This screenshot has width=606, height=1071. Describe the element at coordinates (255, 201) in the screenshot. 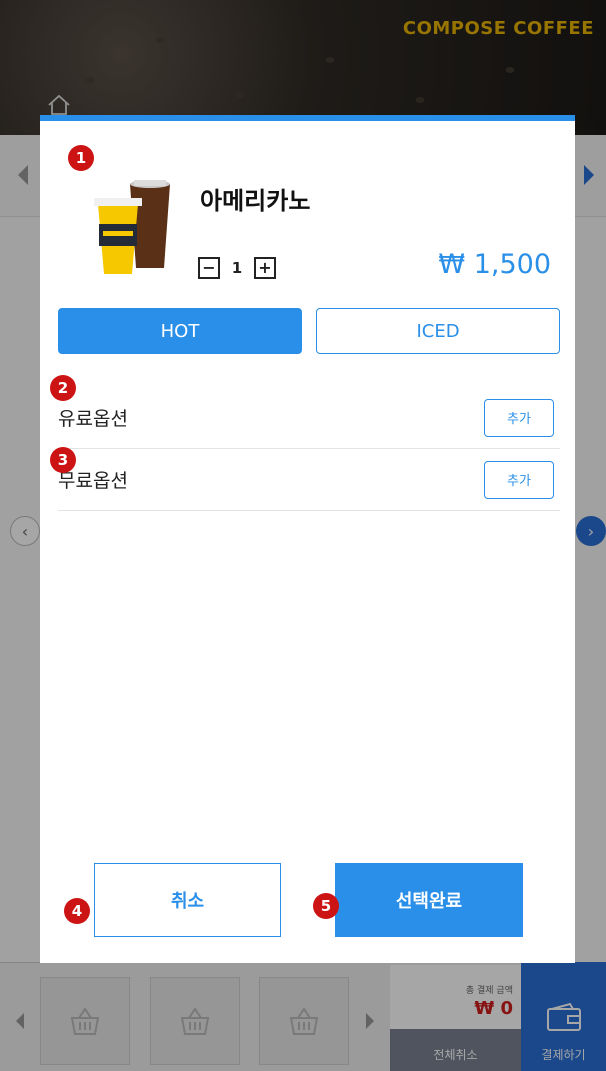

I see `product-name: 아메리카노` at that location.